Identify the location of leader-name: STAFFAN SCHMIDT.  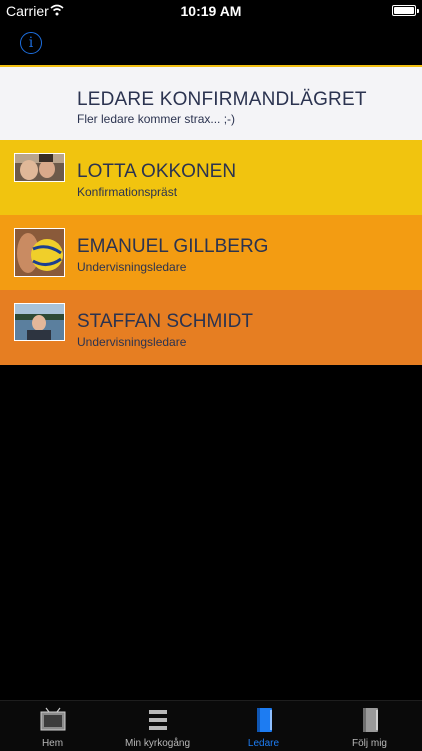
(165, 321).